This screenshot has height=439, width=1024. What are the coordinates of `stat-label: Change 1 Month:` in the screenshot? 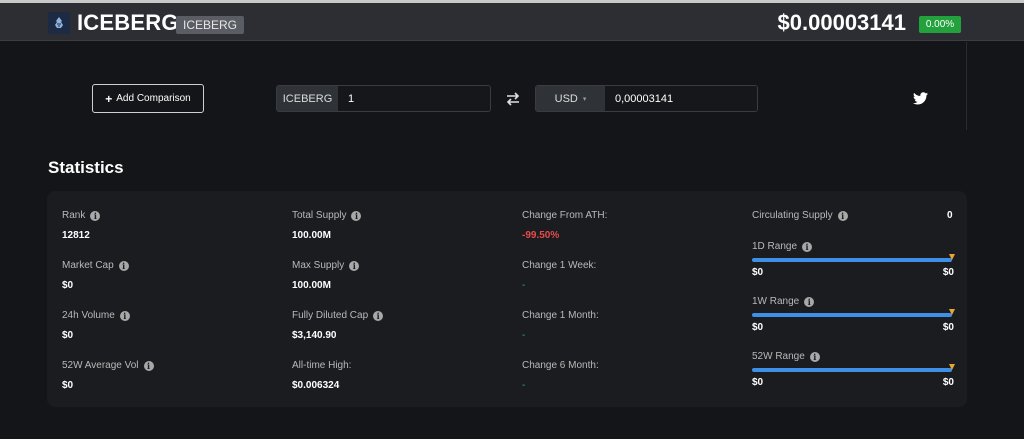 It's located at (560, 315).